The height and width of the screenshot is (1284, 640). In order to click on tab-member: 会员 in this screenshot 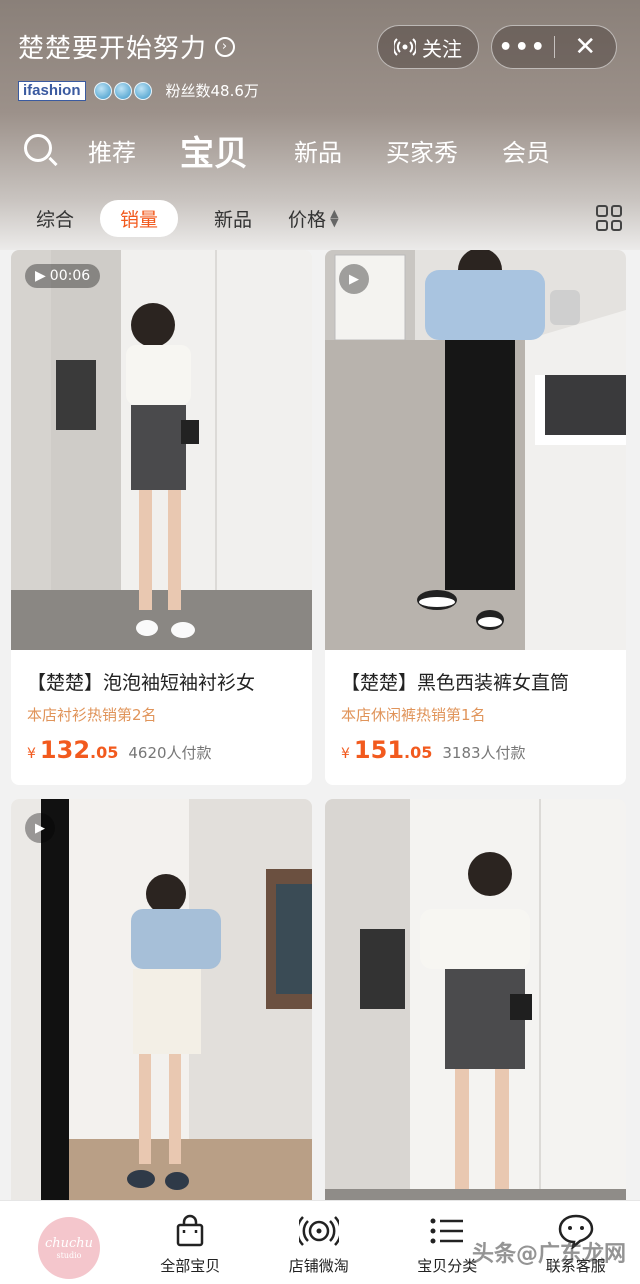, I will do `click(526, 150)`.